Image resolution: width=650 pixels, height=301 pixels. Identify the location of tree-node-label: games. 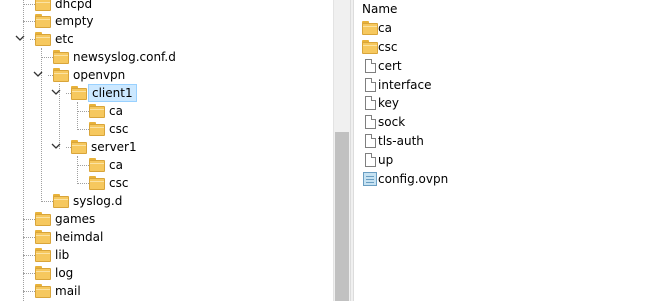
(75, 219).